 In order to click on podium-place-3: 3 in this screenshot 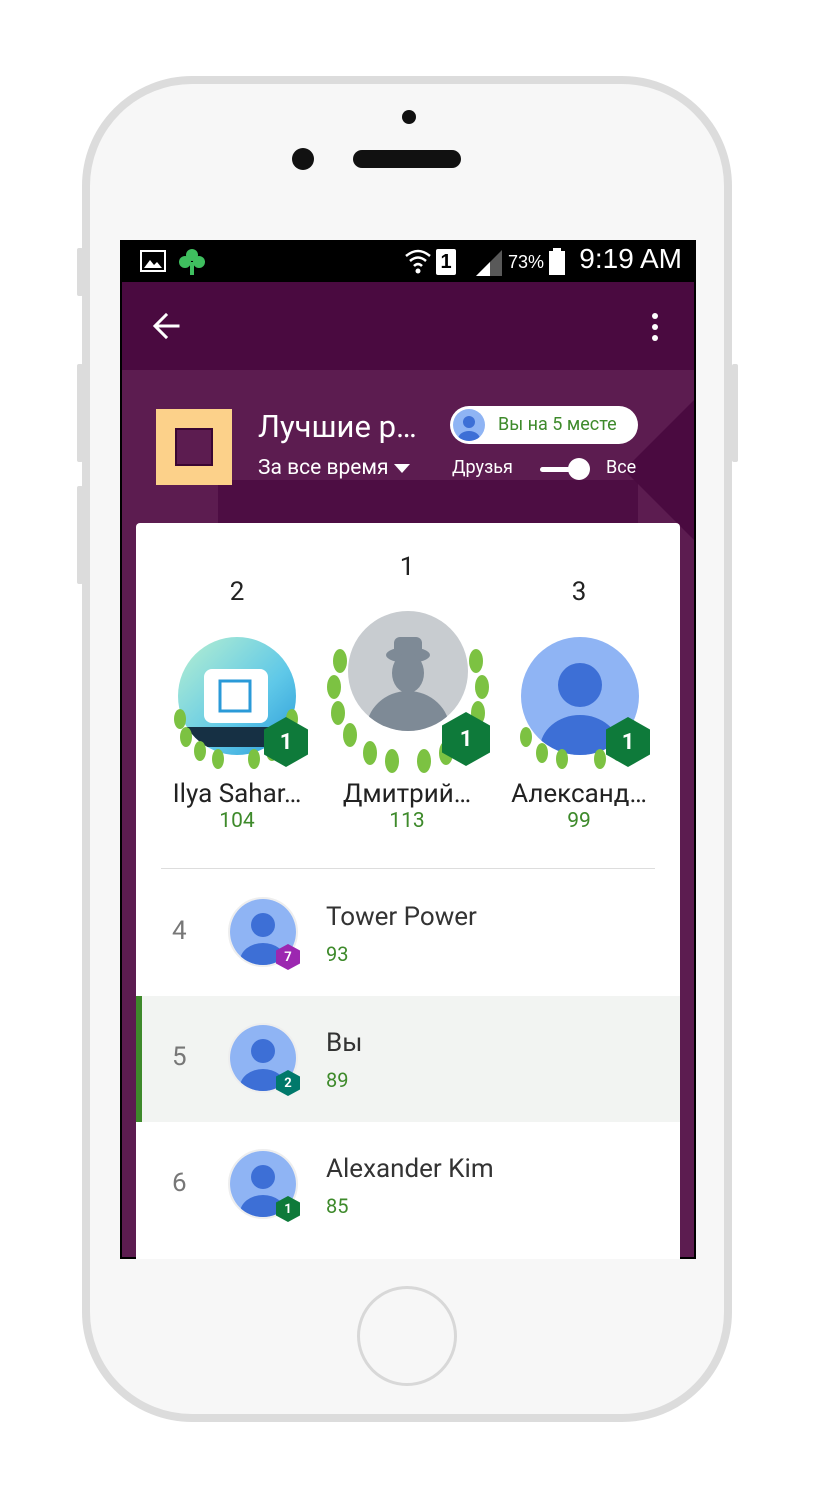, I will do `click(579, 592)`.